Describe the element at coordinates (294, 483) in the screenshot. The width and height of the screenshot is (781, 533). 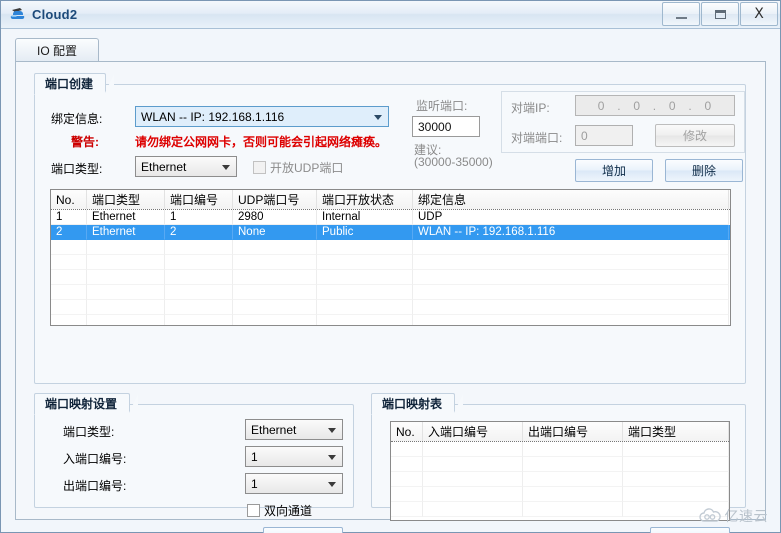
I see `mapping-out-port-combo: 1` at that location.